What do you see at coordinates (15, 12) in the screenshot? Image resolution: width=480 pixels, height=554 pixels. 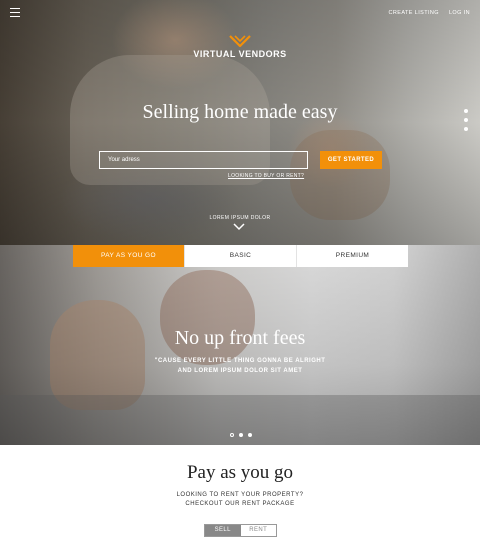 I see `hamburger-icon` at bounding box center [15, 12].